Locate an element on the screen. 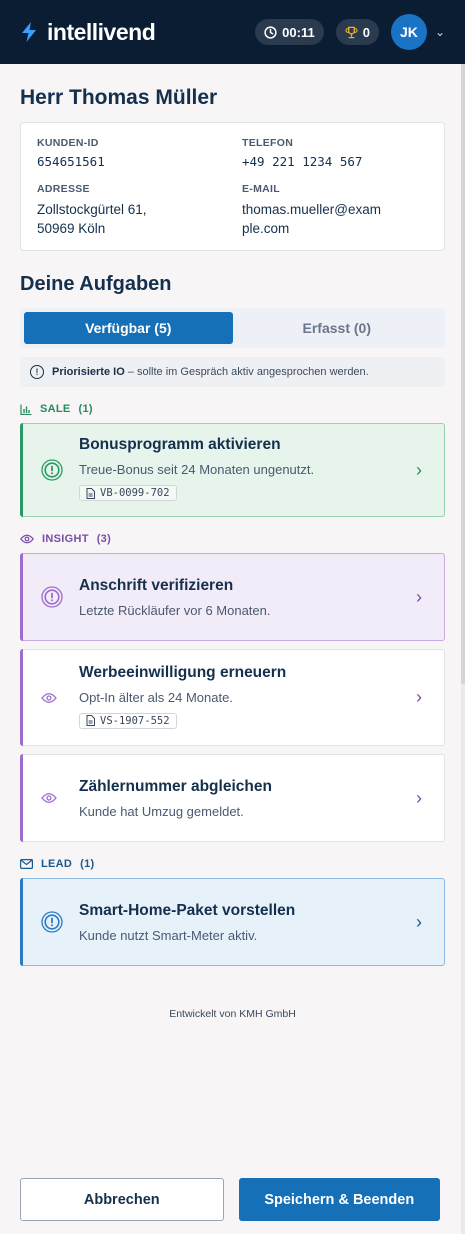 The width and height of the screenshot is (465, 1234). task-subtitle: Treue-Bonus seit 24 Monaten ungenutzt. is located at coordinates (197, 470).